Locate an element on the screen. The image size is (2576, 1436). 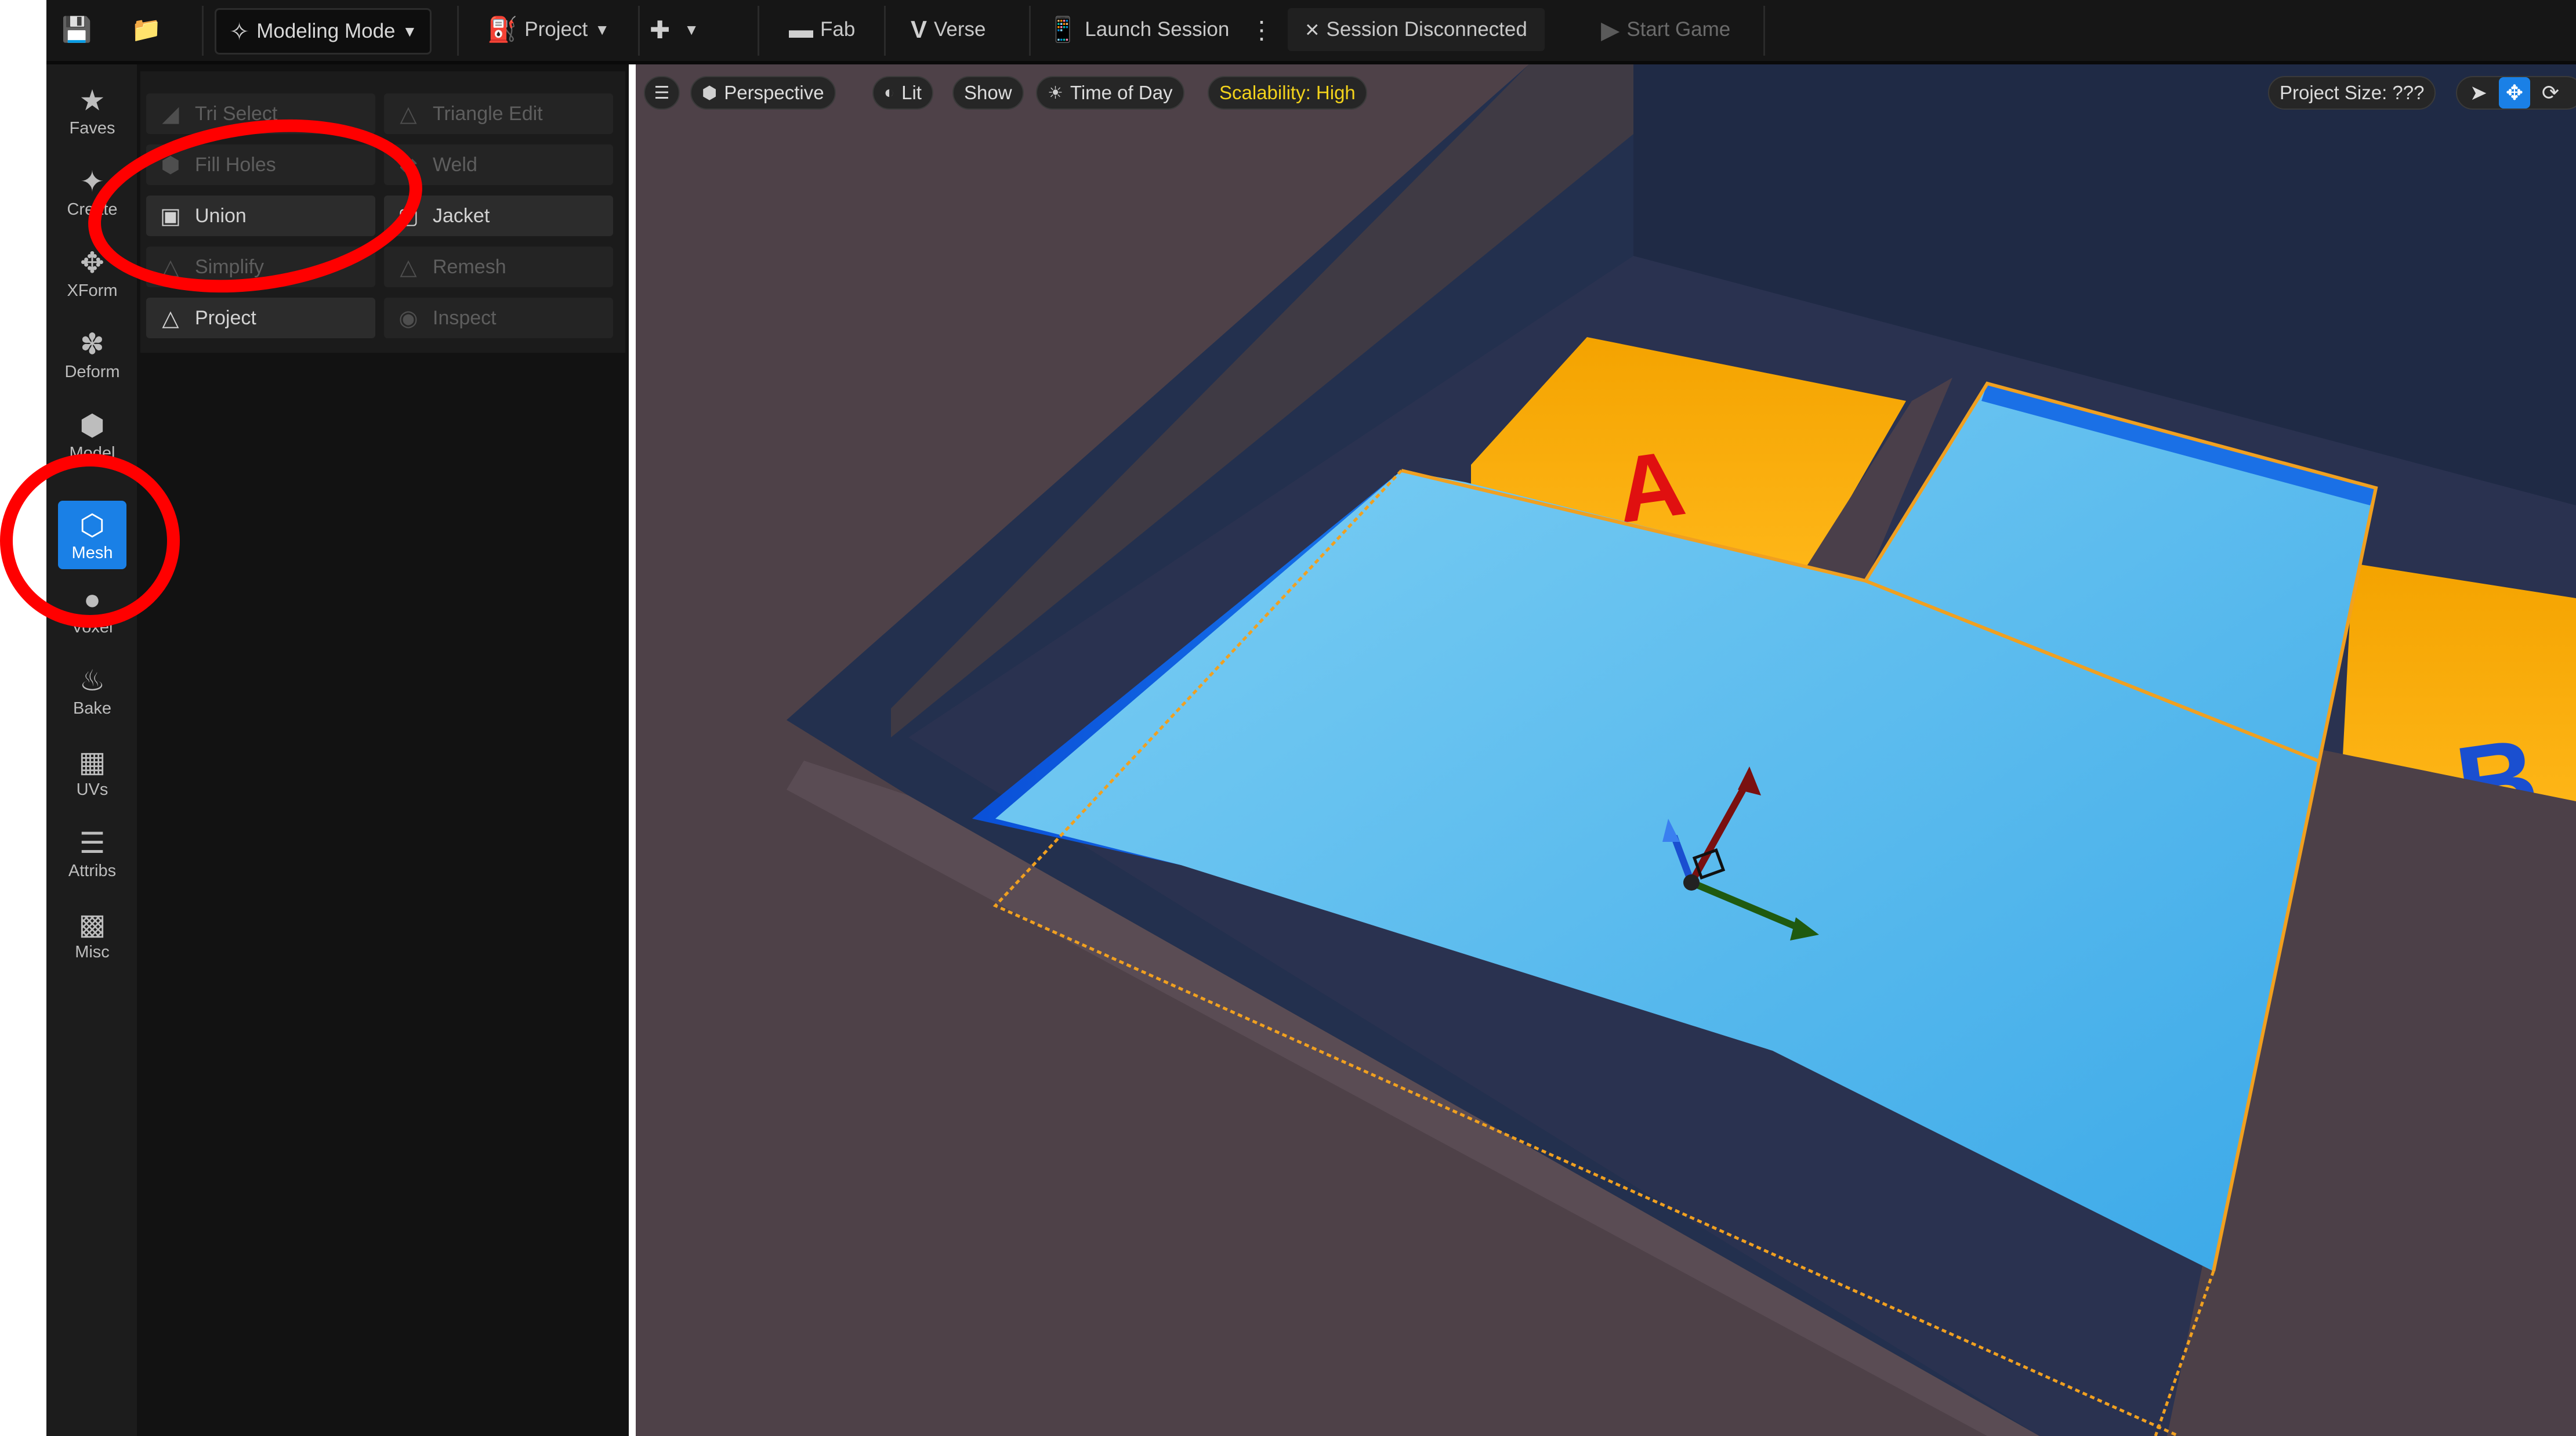
session-status-icon: × is located at coordinates (1313, 29).